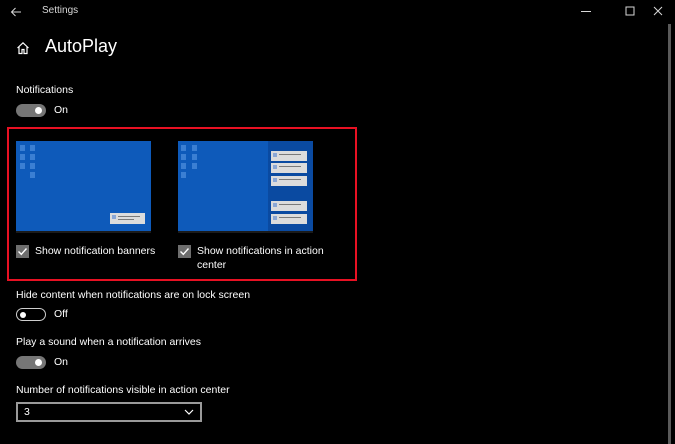 Image resolution: width=675 pixels, height=444 pixels. I want to click on show-in-action-center-label: Show notifications in action center, so click(260, 258).